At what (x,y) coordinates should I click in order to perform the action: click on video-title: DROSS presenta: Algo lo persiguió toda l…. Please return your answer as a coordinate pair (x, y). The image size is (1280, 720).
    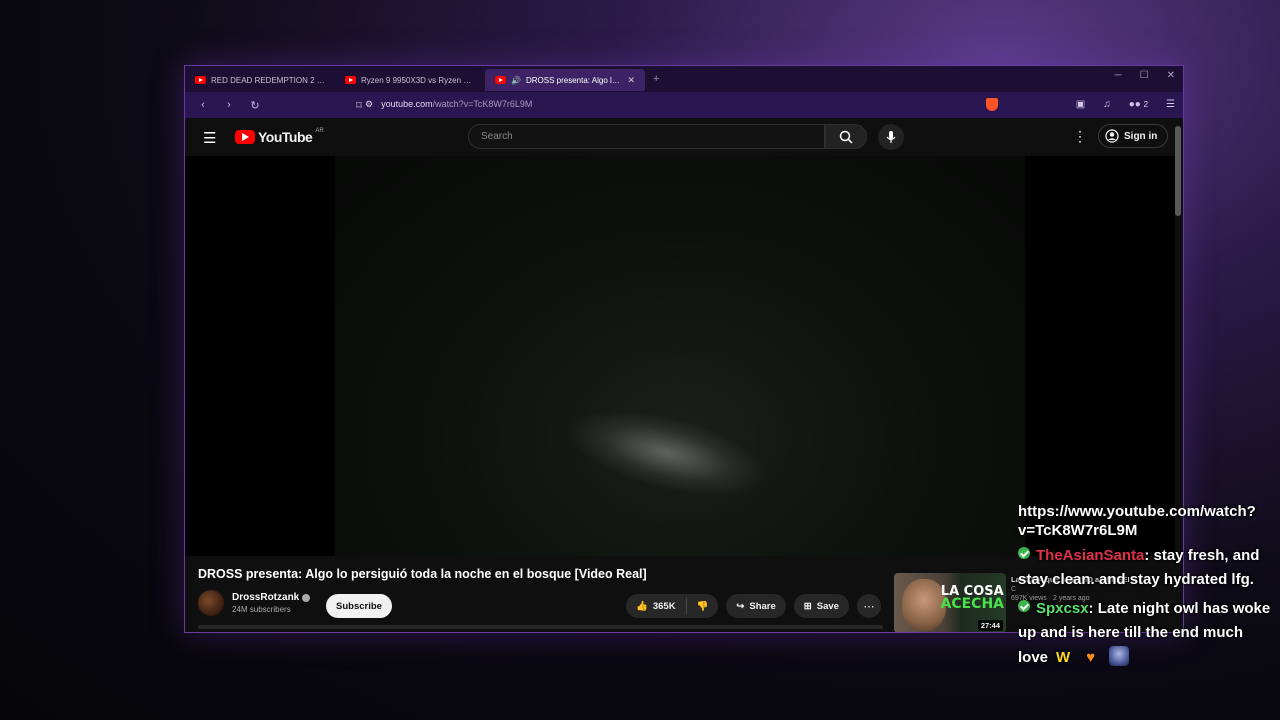
    Looking at the image, I should click on (422, 574).